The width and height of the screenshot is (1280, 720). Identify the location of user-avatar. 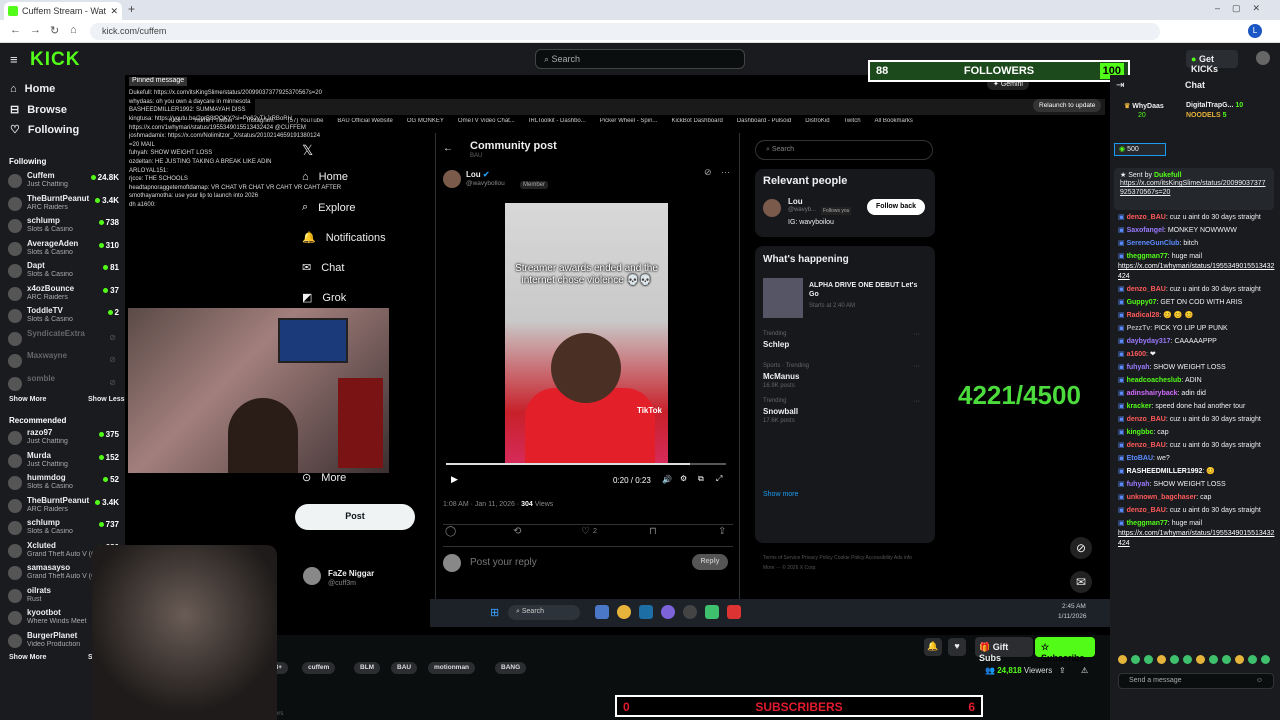
(1263, 58).